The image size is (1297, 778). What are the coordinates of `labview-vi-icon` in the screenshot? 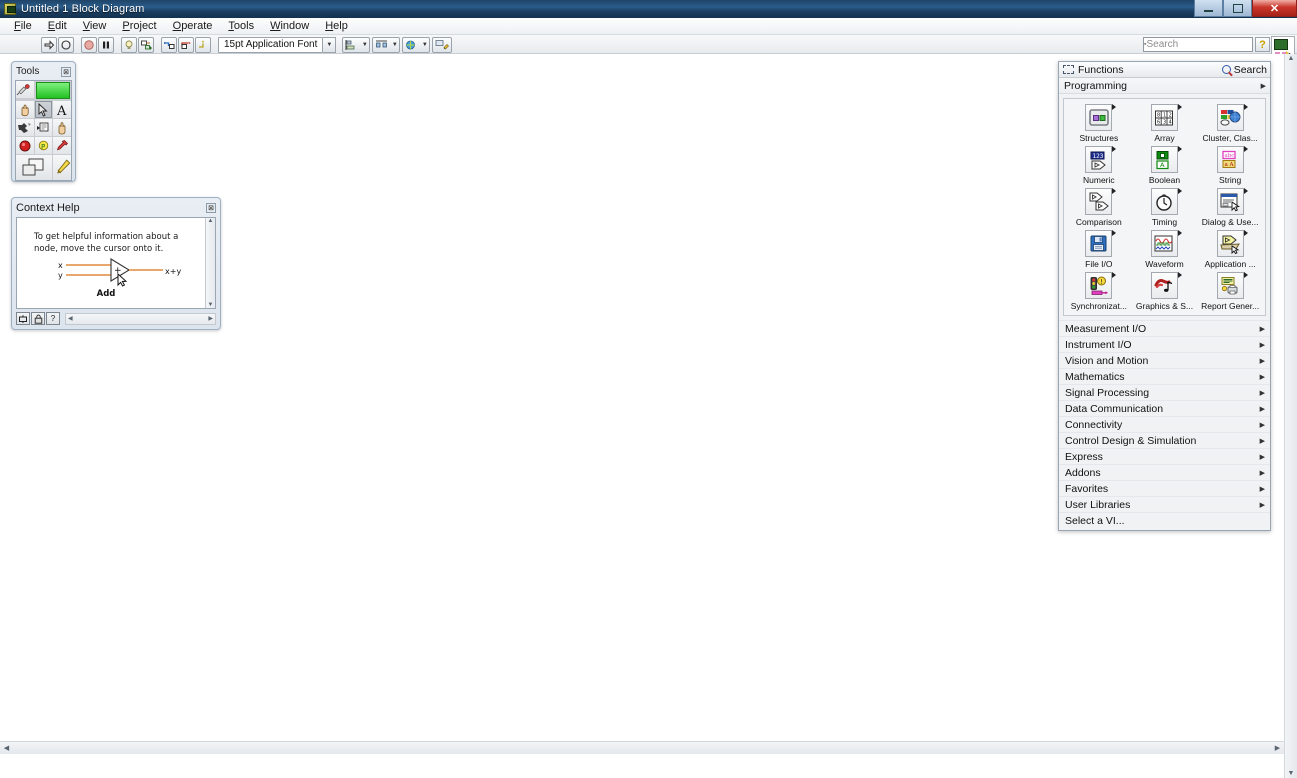 It's located at (10, 9).